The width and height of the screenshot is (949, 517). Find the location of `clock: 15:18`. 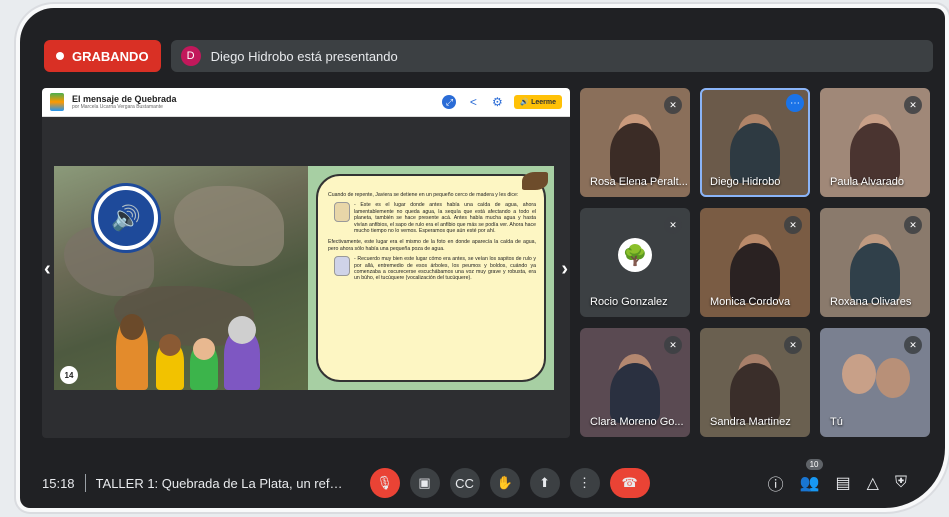

clock: 15:18 is located at coordinates (58, 483).